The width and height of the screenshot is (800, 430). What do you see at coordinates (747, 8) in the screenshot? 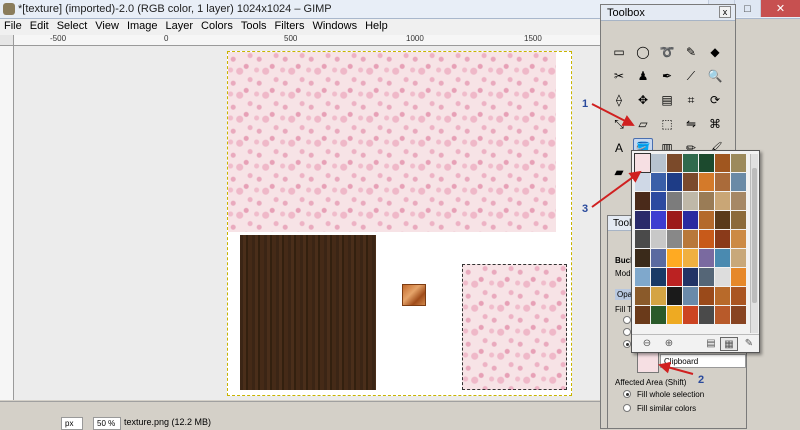
I see `maximize-button: □` at bounding box center [747, 8].